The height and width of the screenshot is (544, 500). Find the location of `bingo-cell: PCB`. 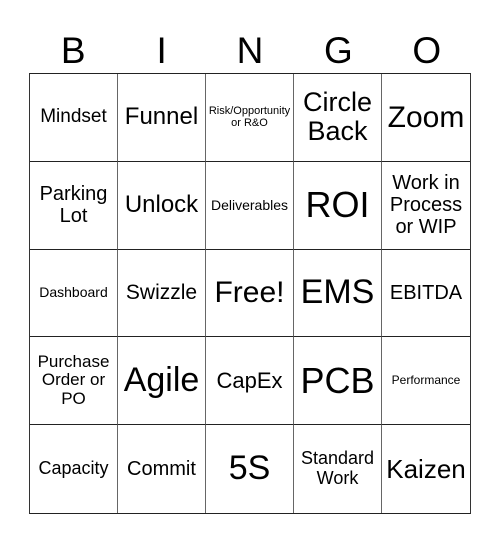

bingo-cell: PCB is located at coordinates (338, 381).